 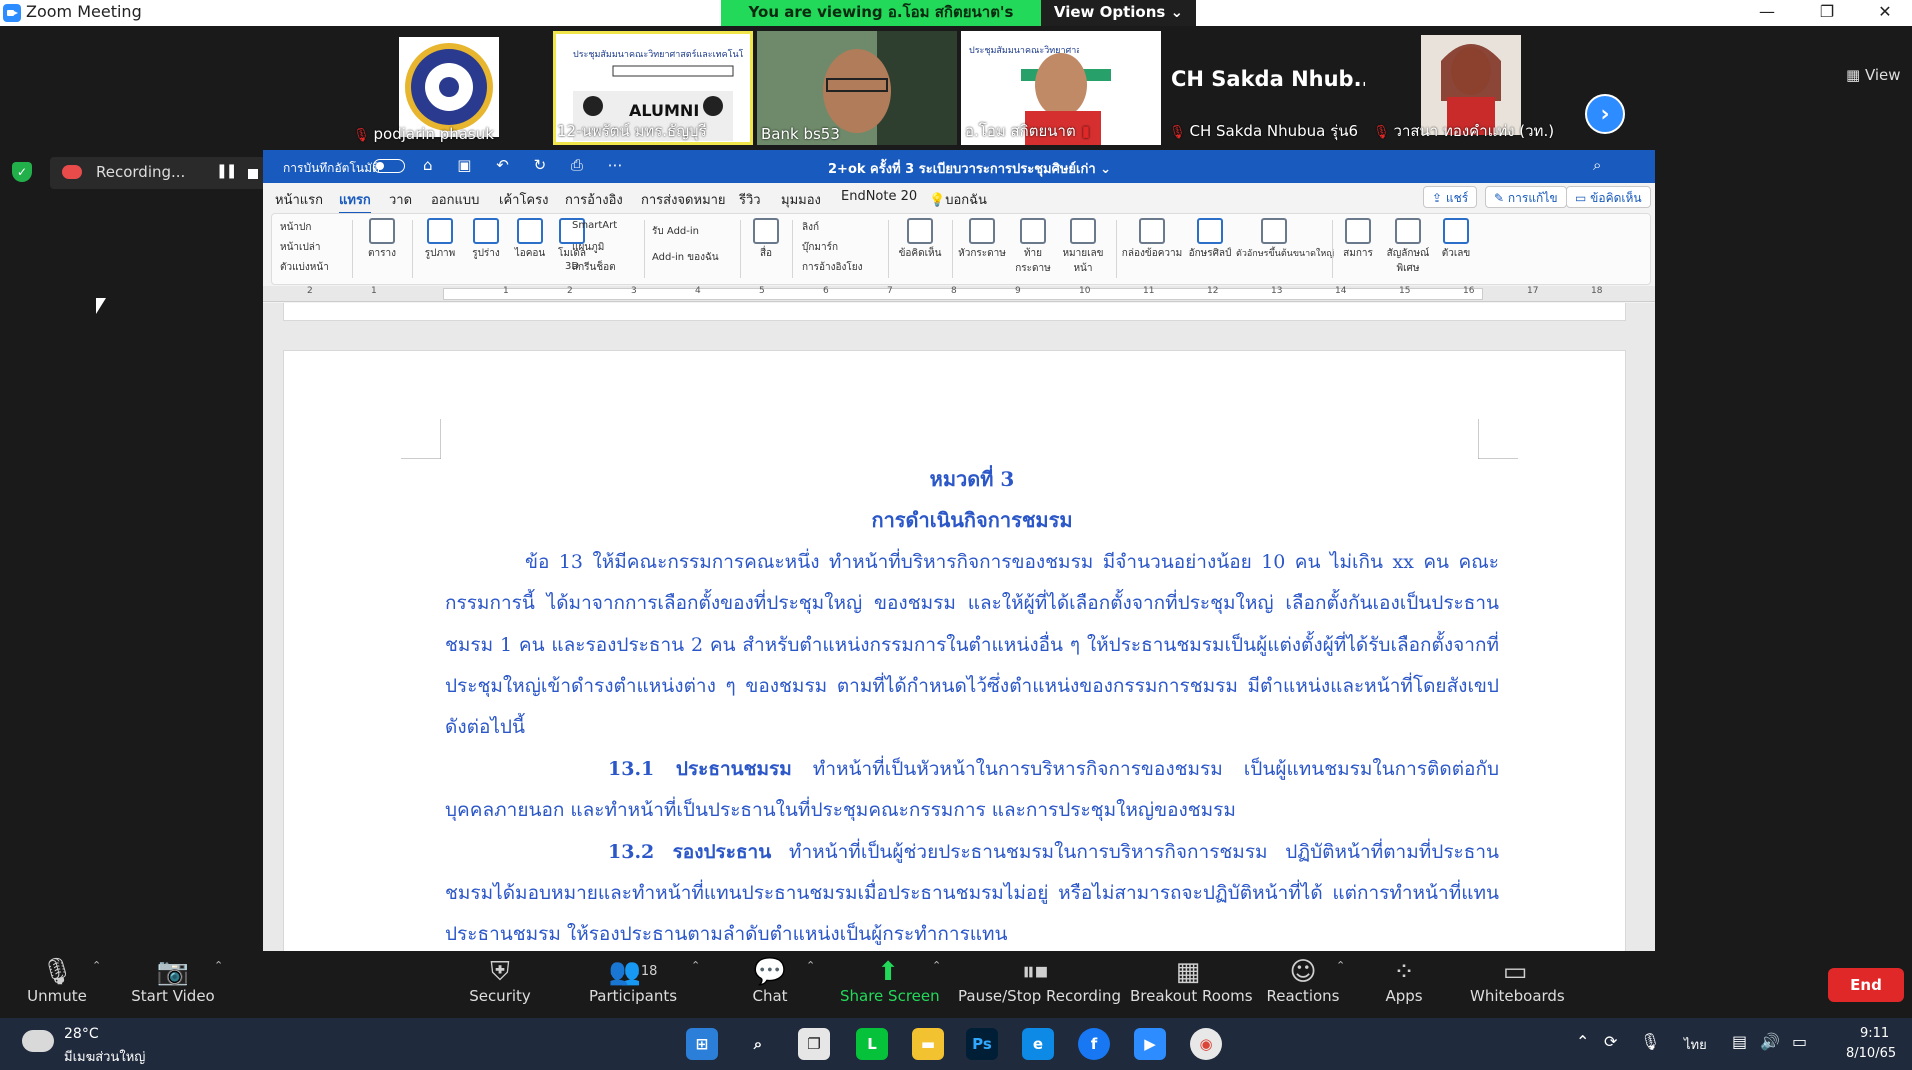 I want to click on stop-recording-icon, so click(x=253, y=174).